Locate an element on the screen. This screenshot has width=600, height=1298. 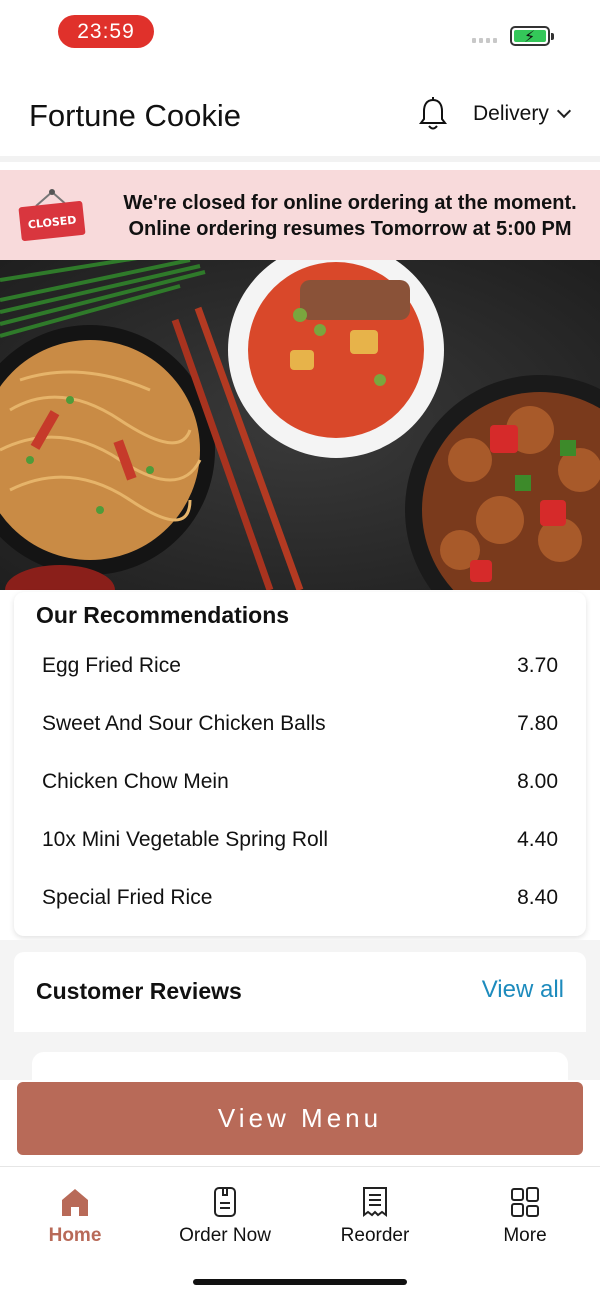
page-title: Fortune Cookie is located at coordinates (135, 115).